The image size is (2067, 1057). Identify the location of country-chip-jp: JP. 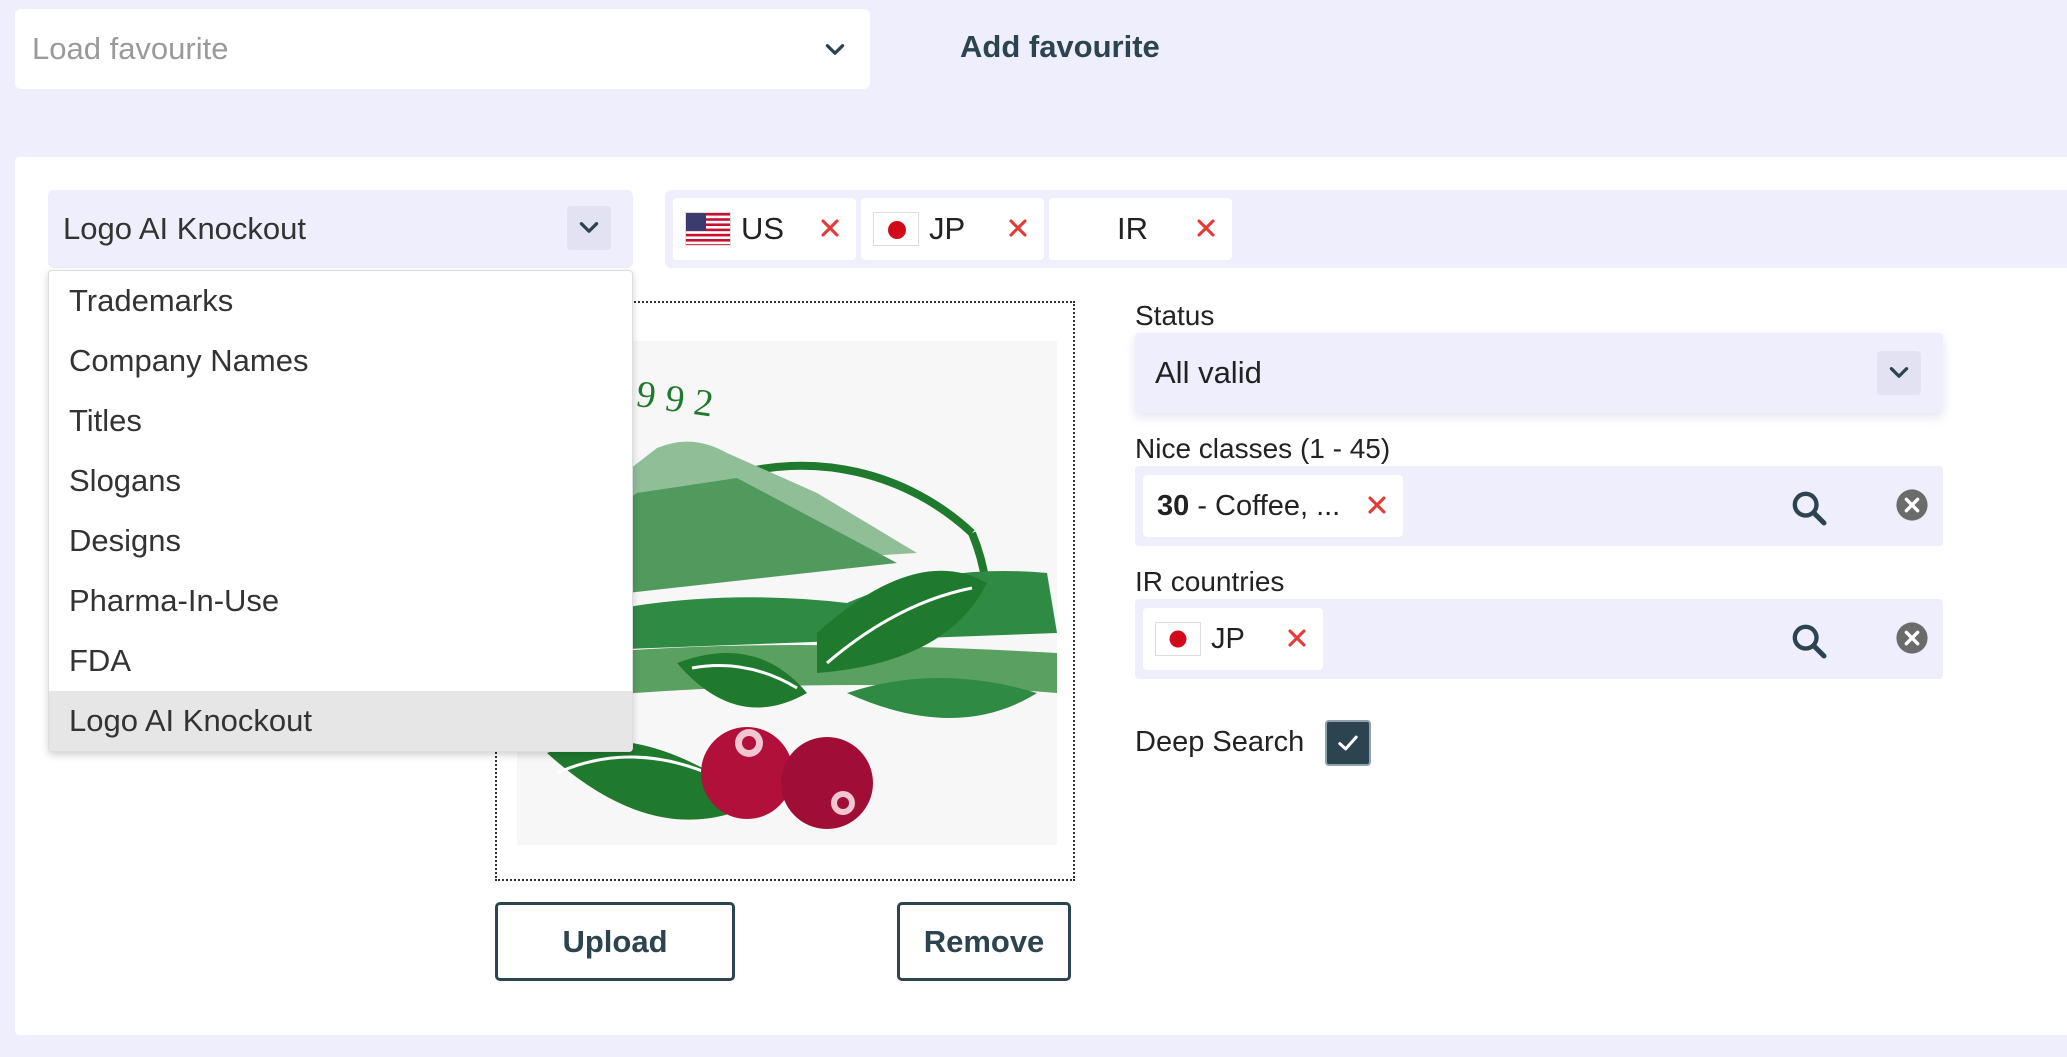
(952, 229).